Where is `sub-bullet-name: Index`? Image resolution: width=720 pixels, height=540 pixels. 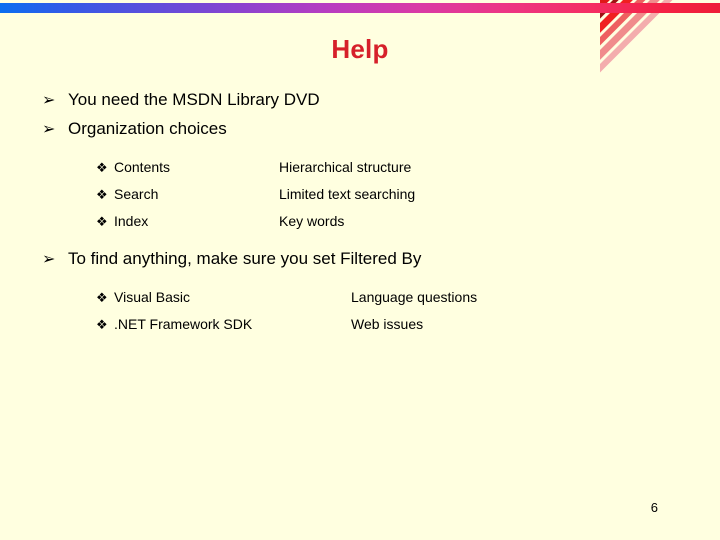
sub-bullet-name: Index is located at coordinates (131, 221).